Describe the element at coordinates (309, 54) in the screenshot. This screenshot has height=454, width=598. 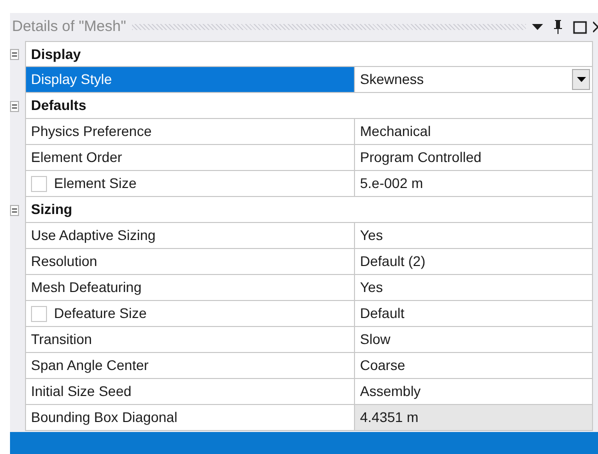
I see `section-header: Display` at that location.